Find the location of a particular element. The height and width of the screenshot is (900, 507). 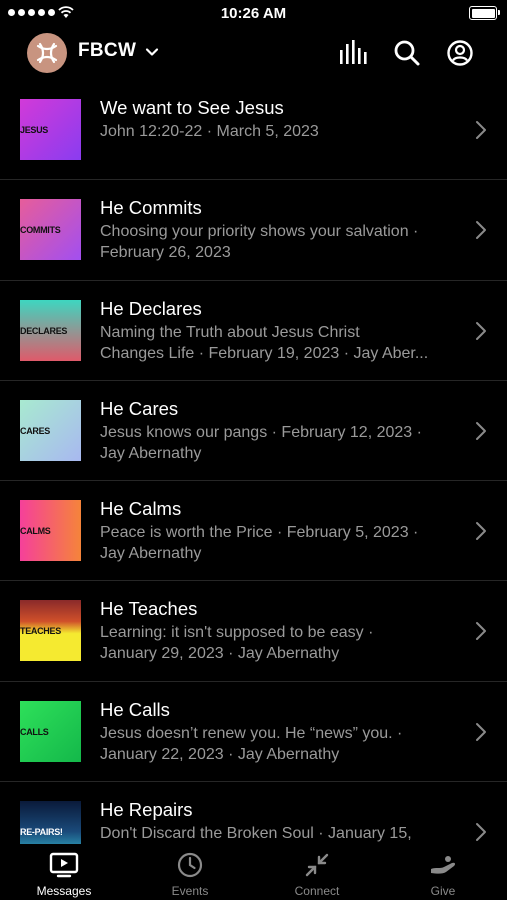

message-thumbnail: CARES is located at coordinates (50, 430).